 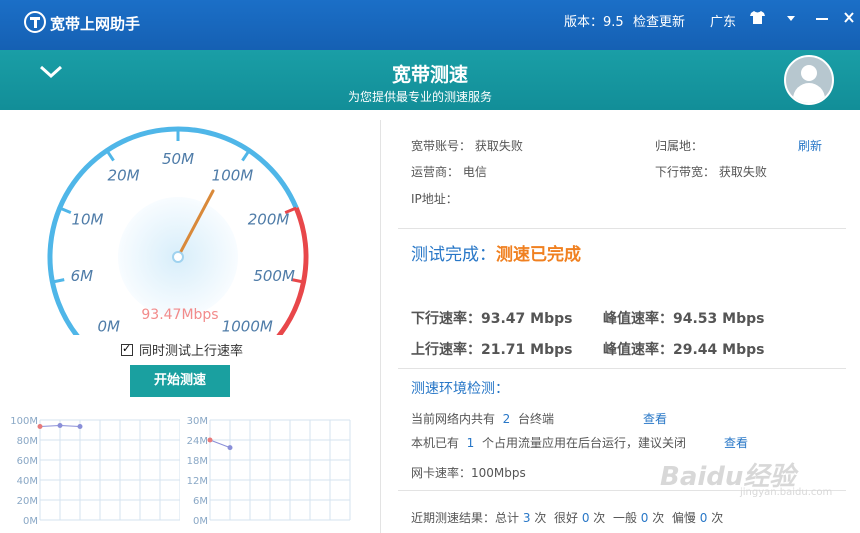 What do you see at coordinates (757, 19) in the screenshot?
I see `tshirt-icon` at bounding box center [757, 19].